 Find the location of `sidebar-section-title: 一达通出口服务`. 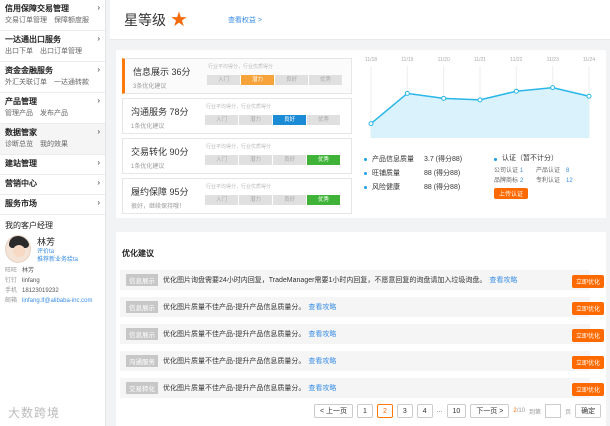

sidebar-section-title: 一达通出口服务 is located at coordinates (52, 40).